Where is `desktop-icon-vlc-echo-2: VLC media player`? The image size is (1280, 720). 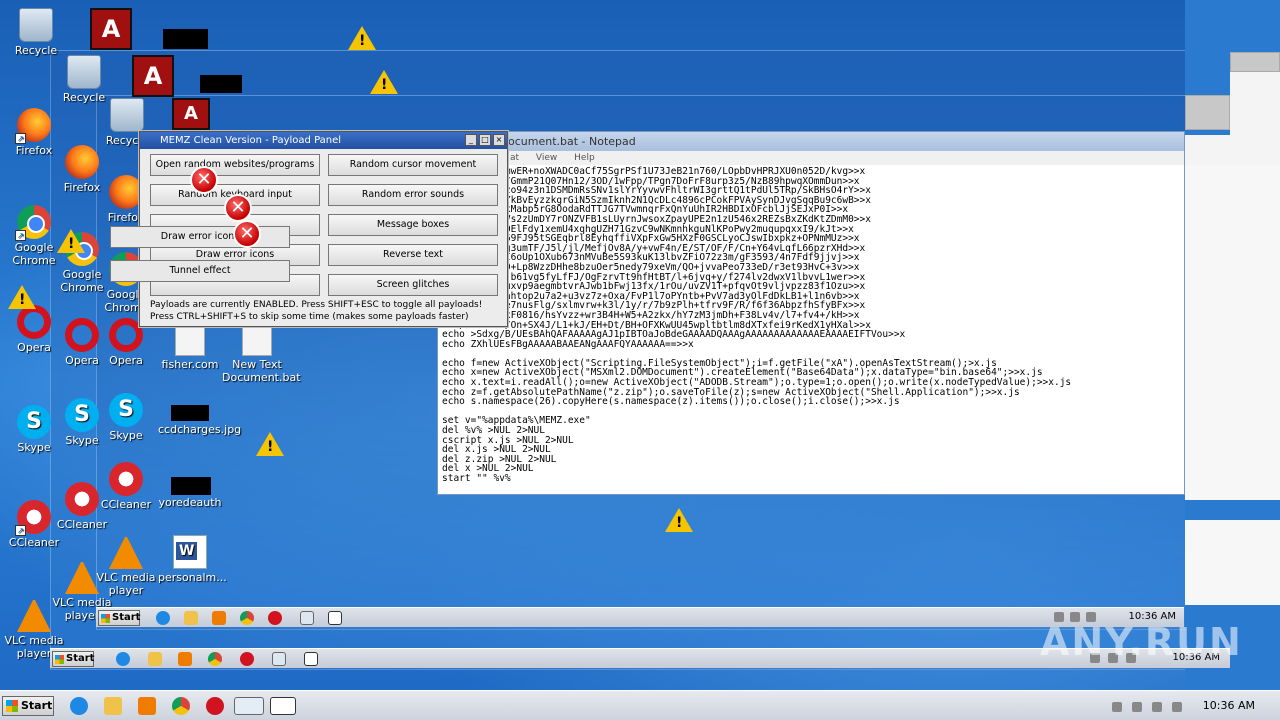
desktop-icon-vlc-echo-2: VLC media player is located at coordinates (126, 566).